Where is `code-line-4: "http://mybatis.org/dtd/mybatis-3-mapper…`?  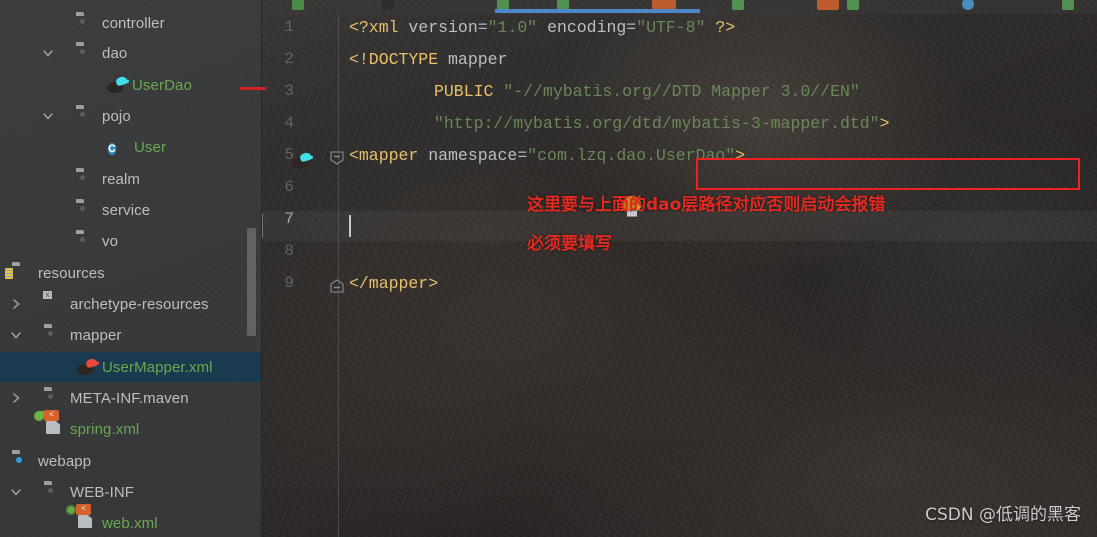 code-line-4: "http://mybatis.org/dtd/mybatis-3-mapper… is located at coordinates (661, 123).